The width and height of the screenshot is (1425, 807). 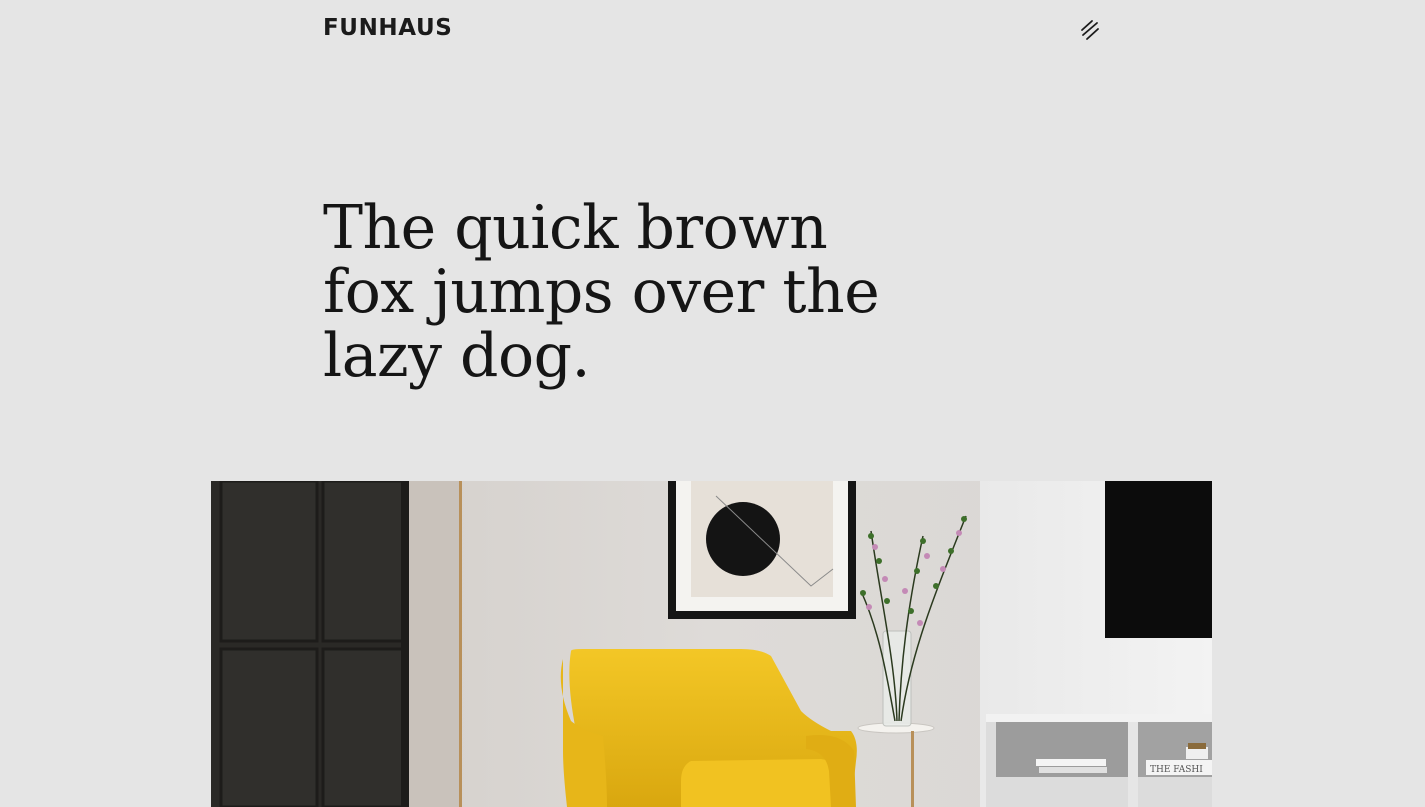 What do you see at coordinates (712, 35) in the screenshot?
I see `site-header: FUNHAUS` at bounding box center [712, 35].